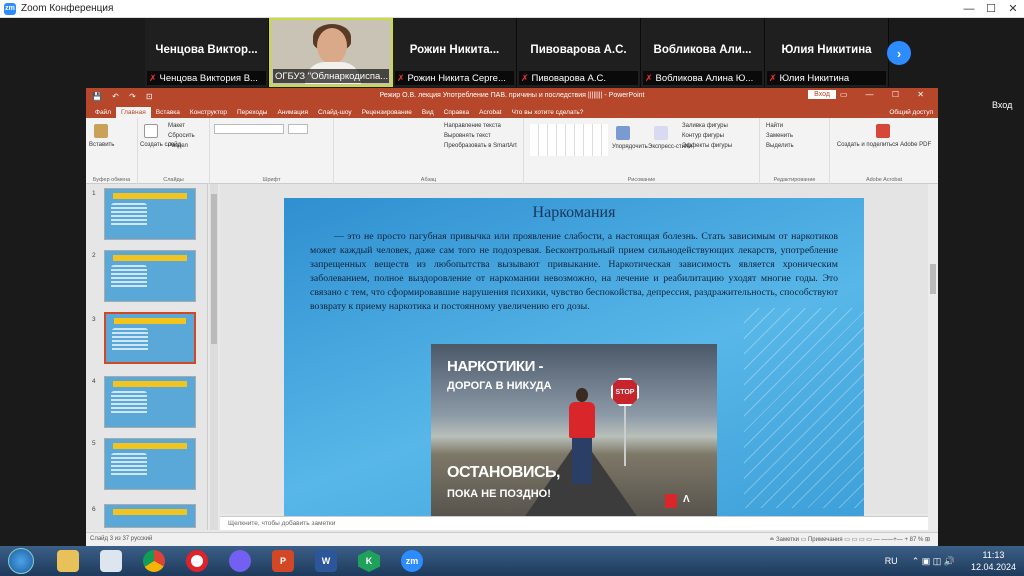 Image resolution: width=1024 pixels, height=576 pixels. Describe the element at coordinates (335, 112) in the screenshot. I see `tab-slideshow: Слайд-шоу` at that location.